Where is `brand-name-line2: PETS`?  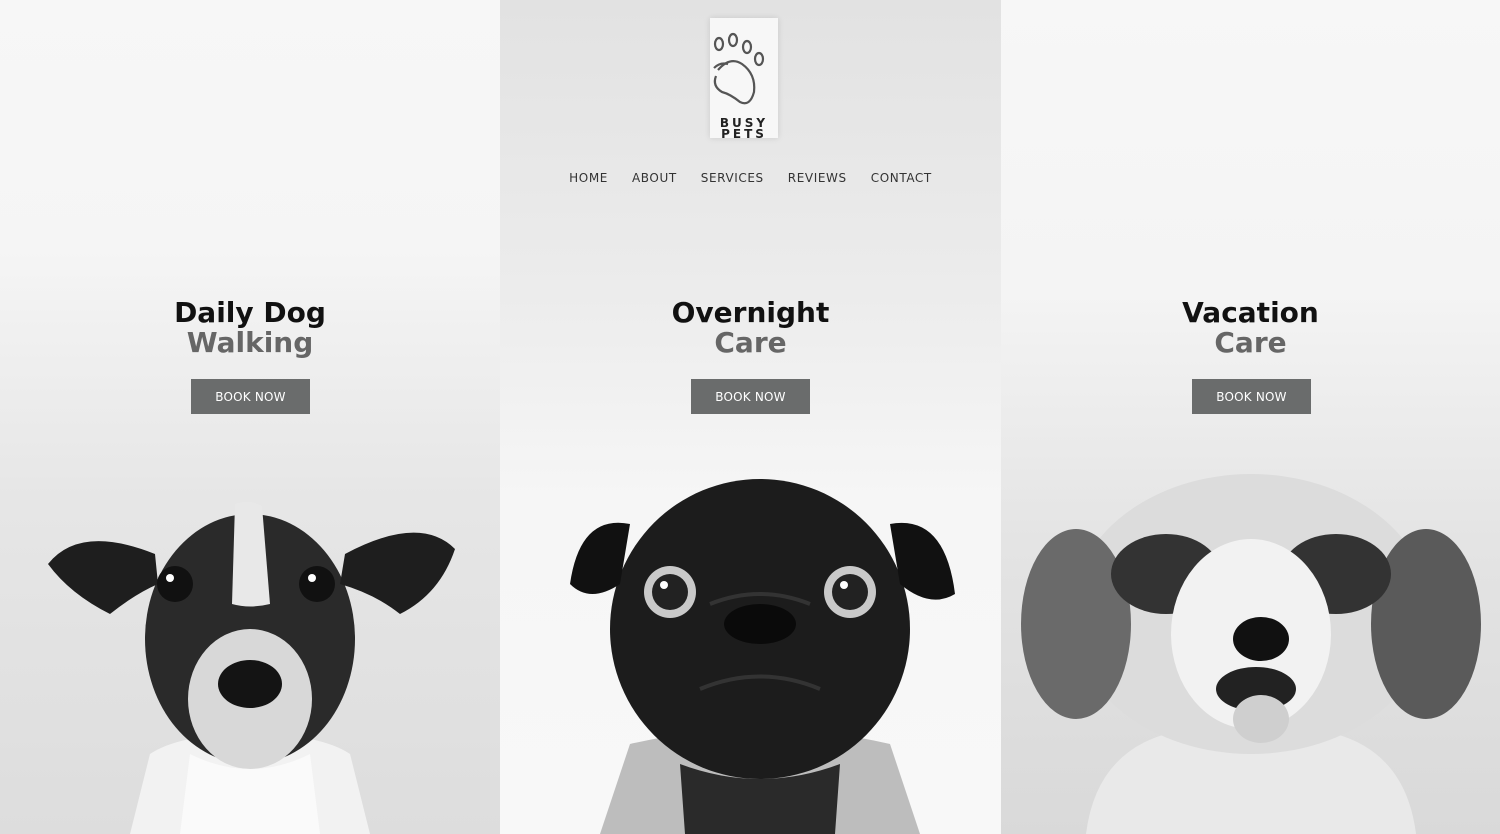
brand-name-line2: PETS is located at coordinates (744, 134).